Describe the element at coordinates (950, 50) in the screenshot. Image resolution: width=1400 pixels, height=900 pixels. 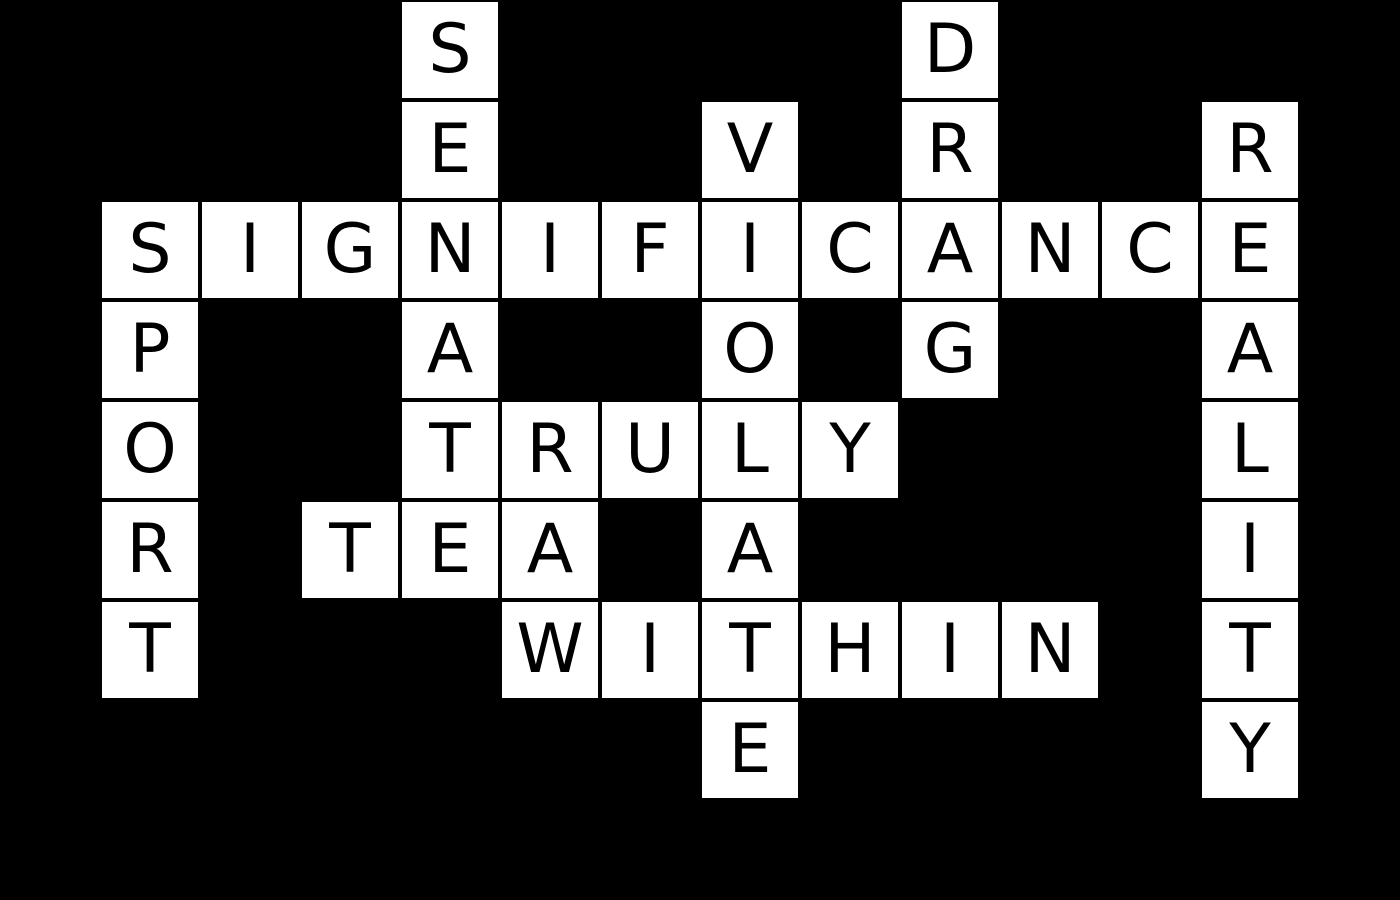
I see `crossword-cell: D` at that location.